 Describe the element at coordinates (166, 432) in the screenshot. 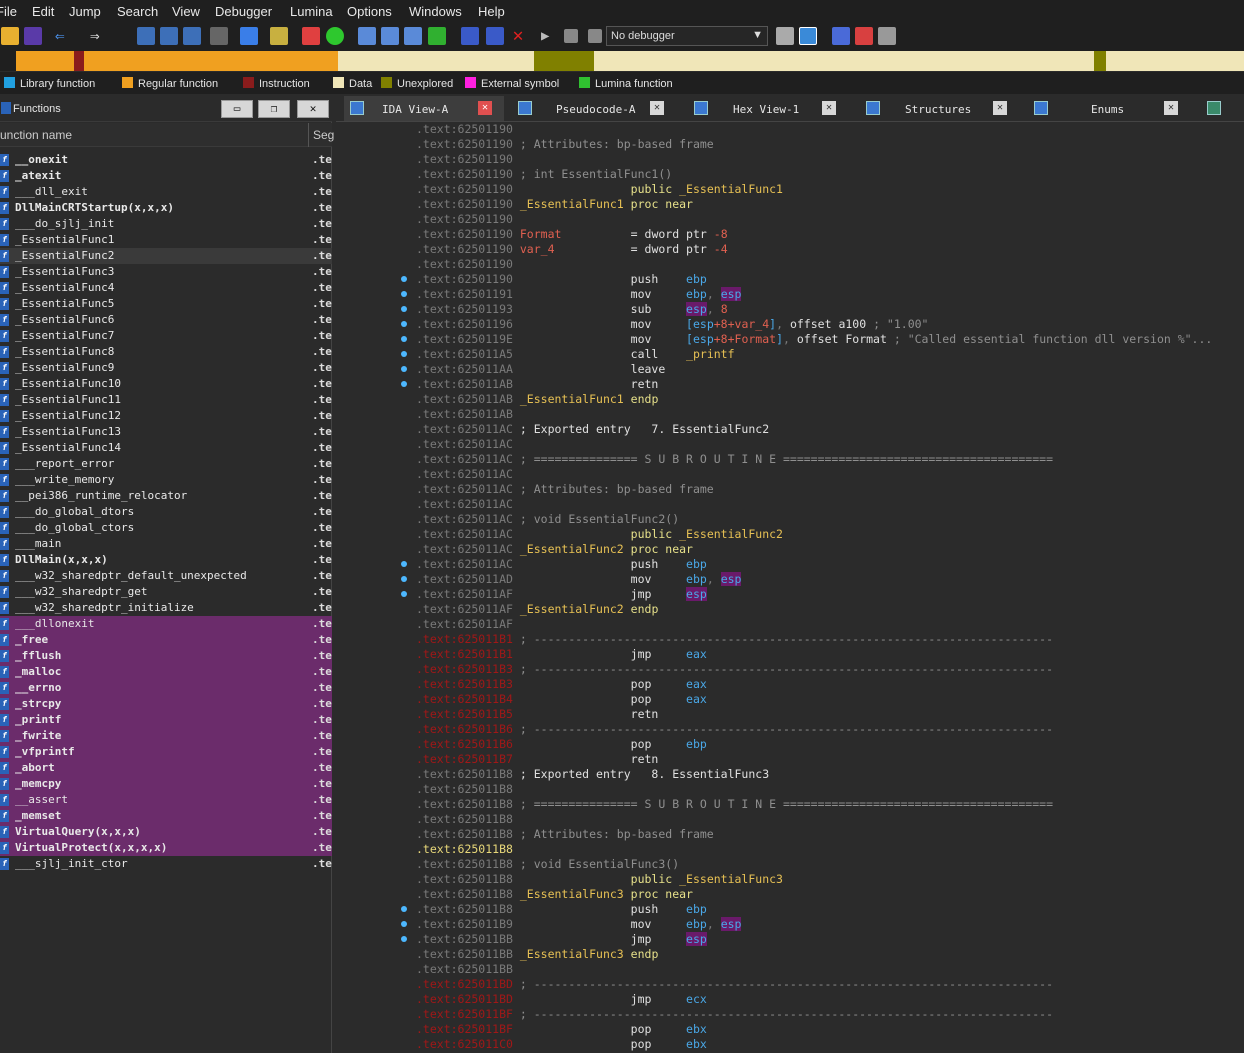

I see `function-row: f _EssentialFunc13 .te` at that location.